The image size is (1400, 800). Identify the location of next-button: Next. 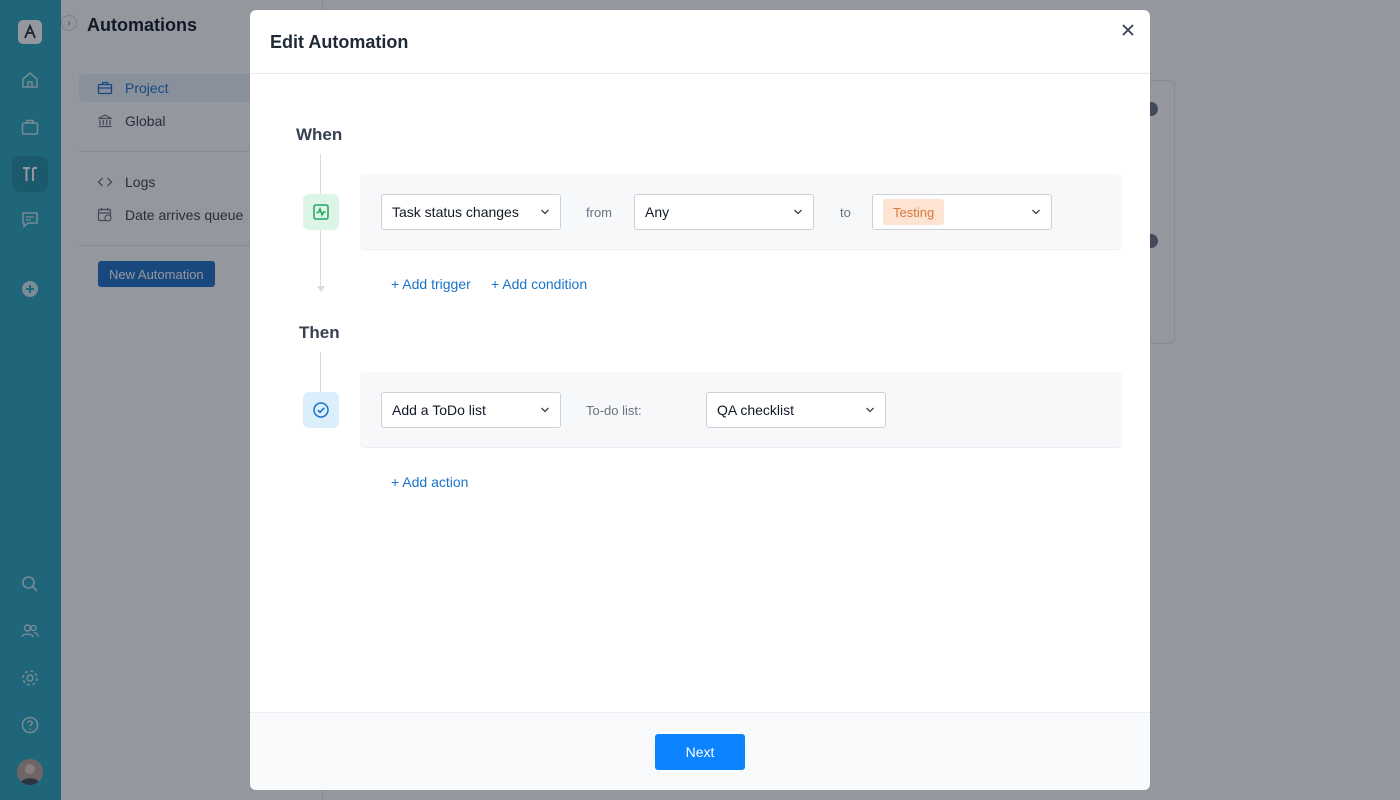
(700, 752).